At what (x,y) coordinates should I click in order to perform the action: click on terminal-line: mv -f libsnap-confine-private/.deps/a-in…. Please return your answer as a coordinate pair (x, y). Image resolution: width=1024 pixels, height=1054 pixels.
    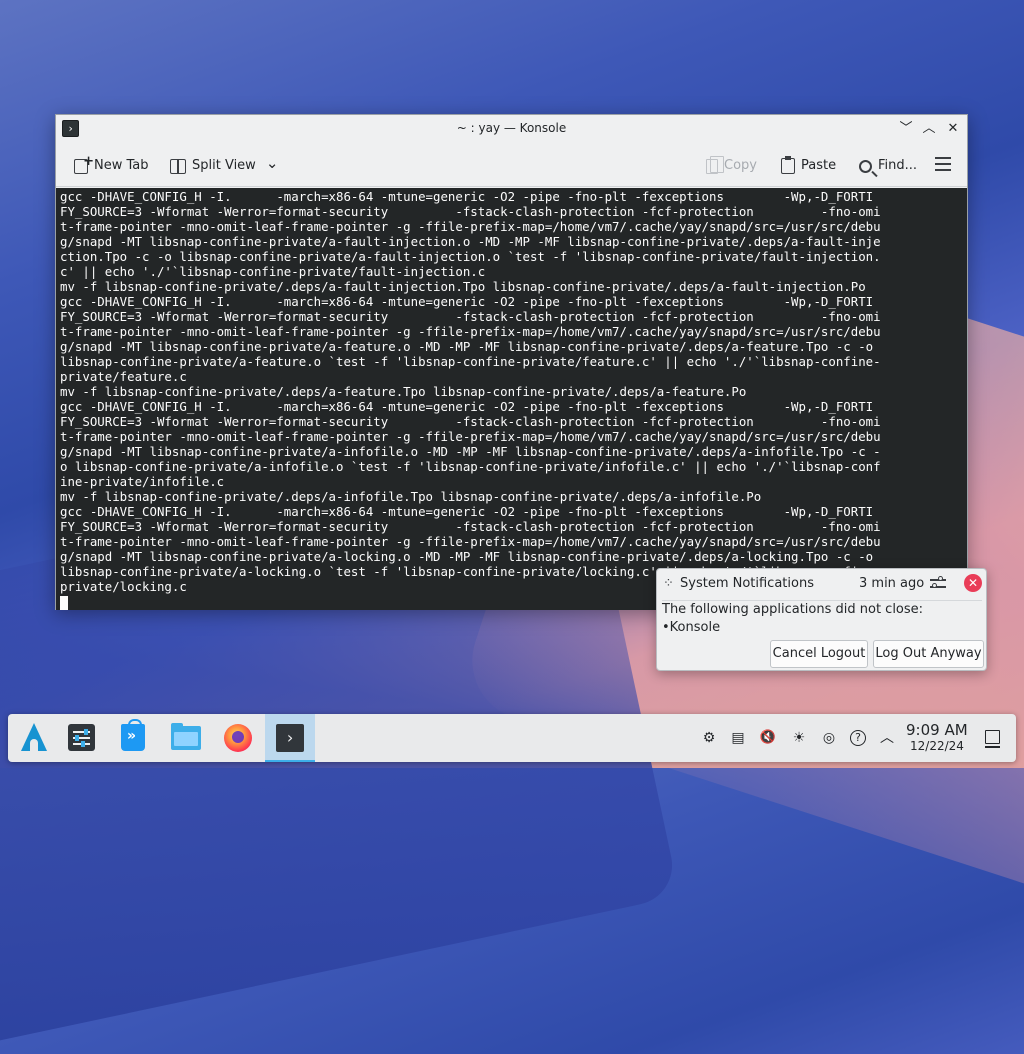
    Looking at the image, I should click on (411, 496).